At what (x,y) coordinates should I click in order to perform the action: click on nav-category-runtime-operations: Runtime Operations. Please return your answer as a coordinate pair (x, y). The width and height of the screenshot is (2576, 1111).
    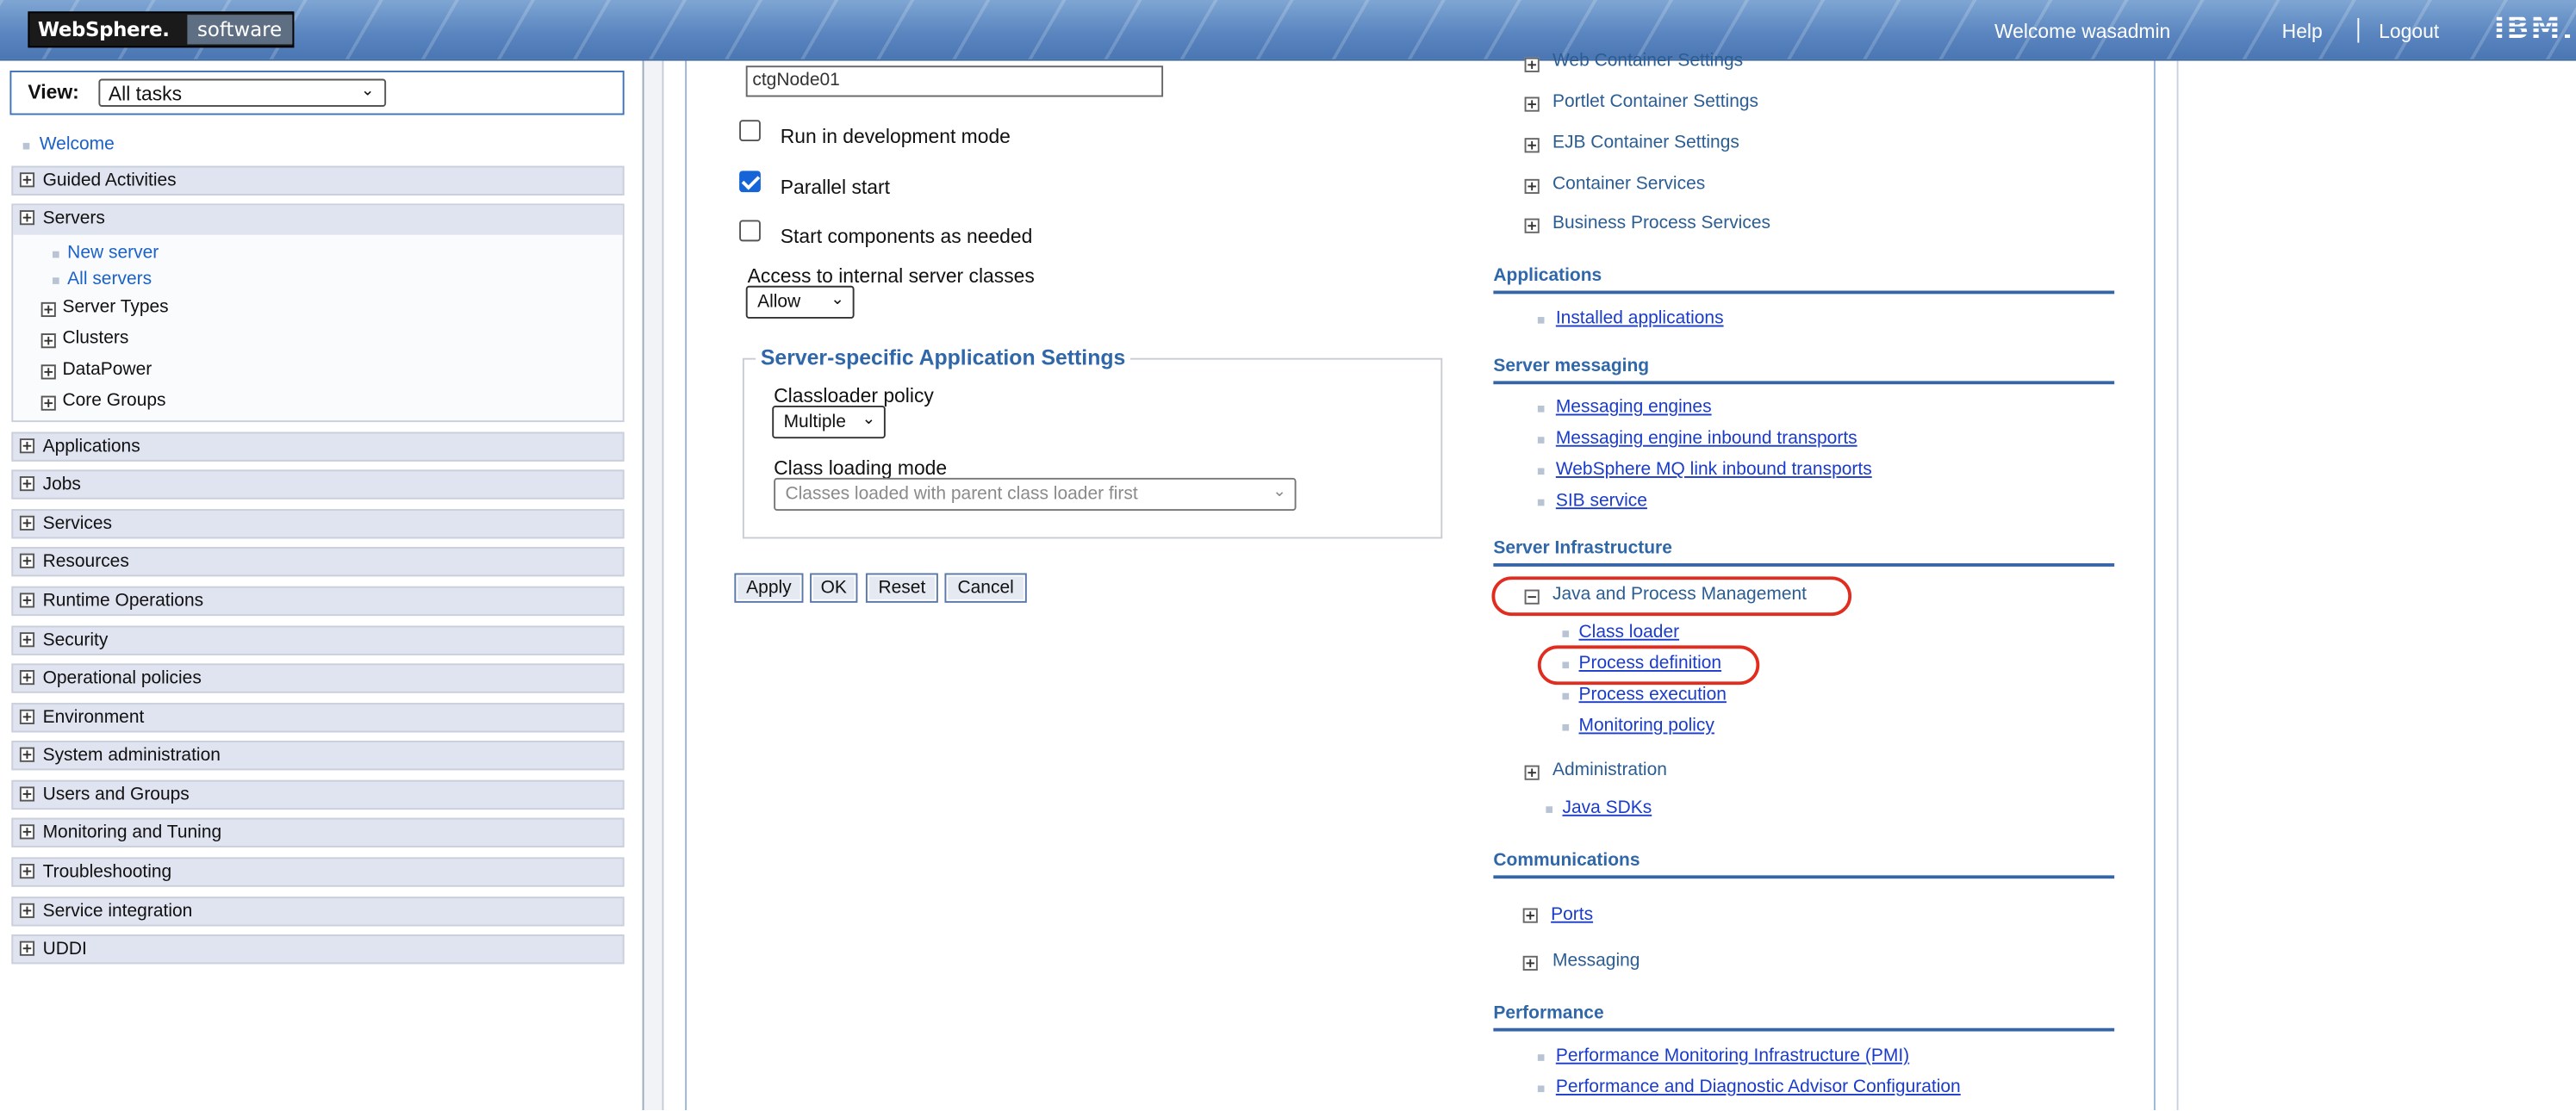
    Looking at the image, I should click on (318, 601).